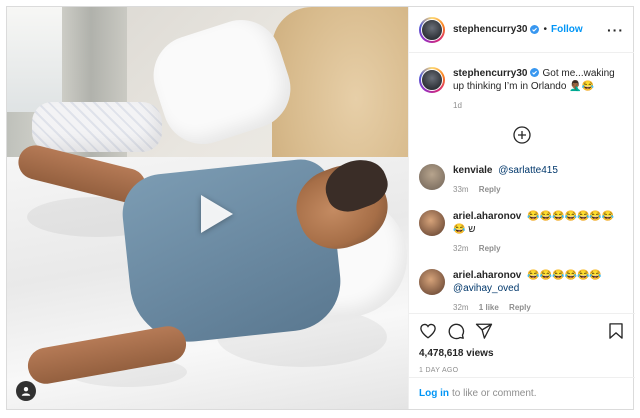 This screenshot has height=418, width=640. I want to click on add-comment-icon, so click(521, 135).